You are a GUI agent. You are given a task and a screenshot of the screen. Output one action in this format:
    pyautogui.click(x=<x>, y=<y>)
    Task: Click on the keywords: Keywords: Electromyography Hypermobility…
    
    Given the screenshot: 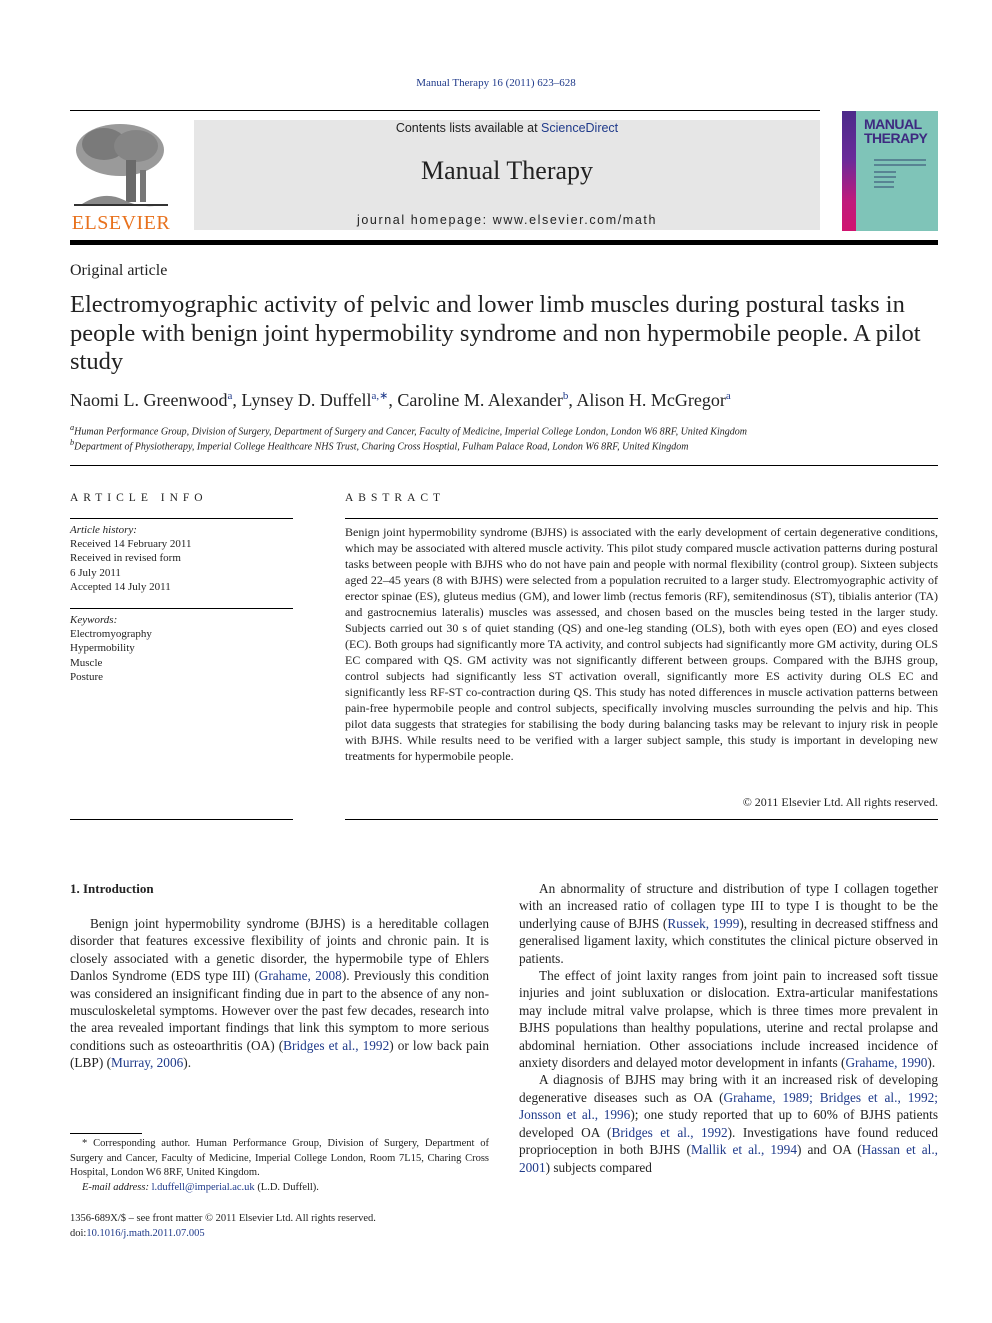 What is the action you would take?
    pyautogui.click(x=111, y=648)
    